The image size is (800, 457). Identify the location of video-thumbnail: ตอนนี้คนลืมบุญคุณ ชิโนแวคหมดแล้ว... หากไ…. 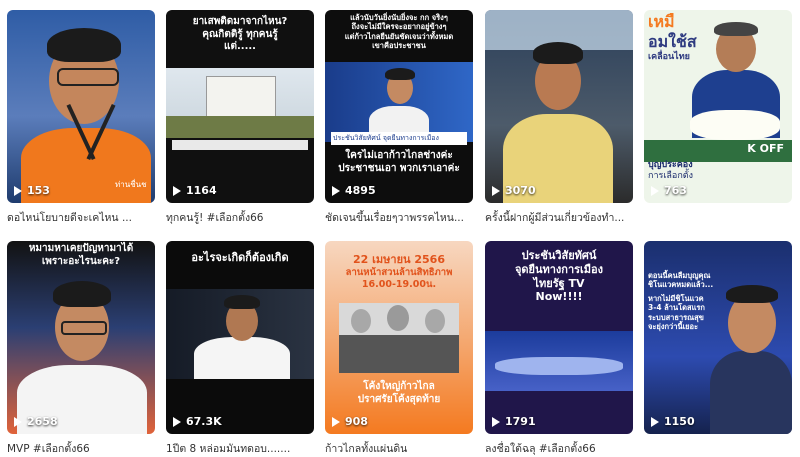
(718, 337).